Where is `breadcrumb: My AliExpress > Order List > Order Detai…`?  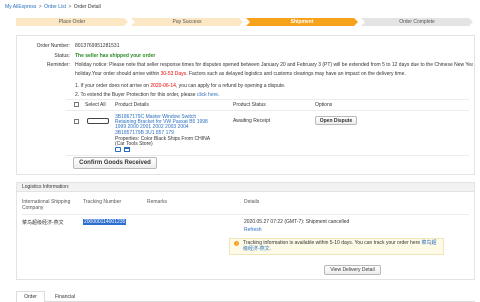 breadcrumb: My AliExpress > Order List > Order Detai… is located at coordinates (53, 7).